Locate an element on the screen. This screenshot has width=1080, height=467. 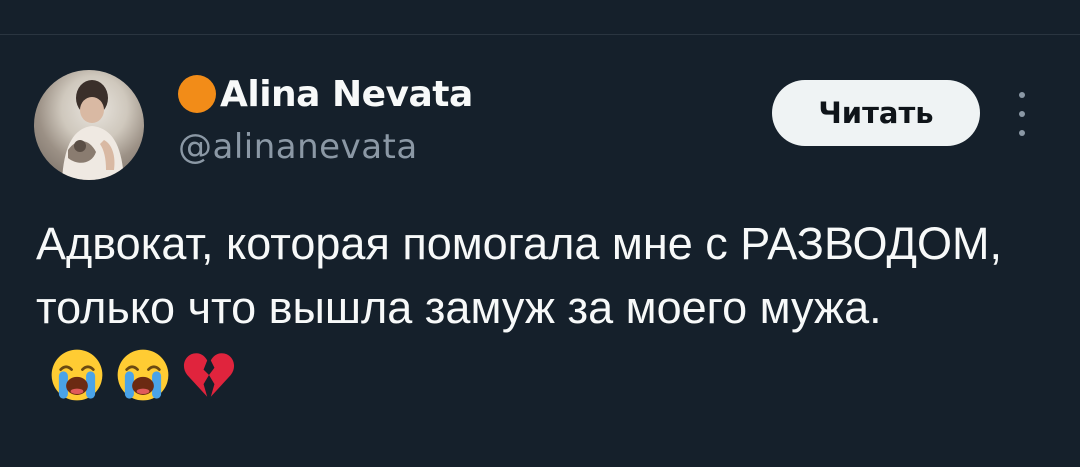
emoji-row is located at coordinates (147, 375).